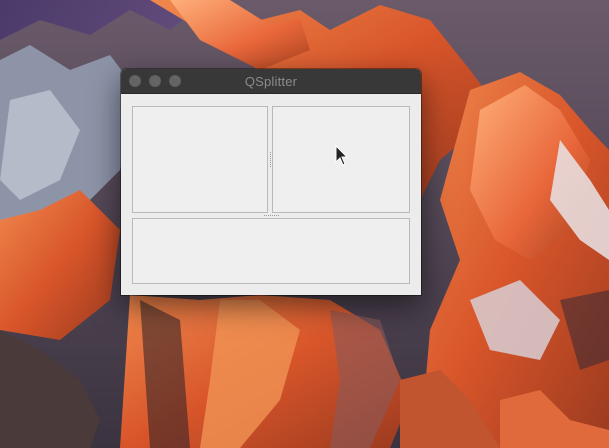 The height and width of the screenshot is (448, 609). Describe the element at coordinates (271, 251) in the screenshot. I see `pane-bottom` at that location.